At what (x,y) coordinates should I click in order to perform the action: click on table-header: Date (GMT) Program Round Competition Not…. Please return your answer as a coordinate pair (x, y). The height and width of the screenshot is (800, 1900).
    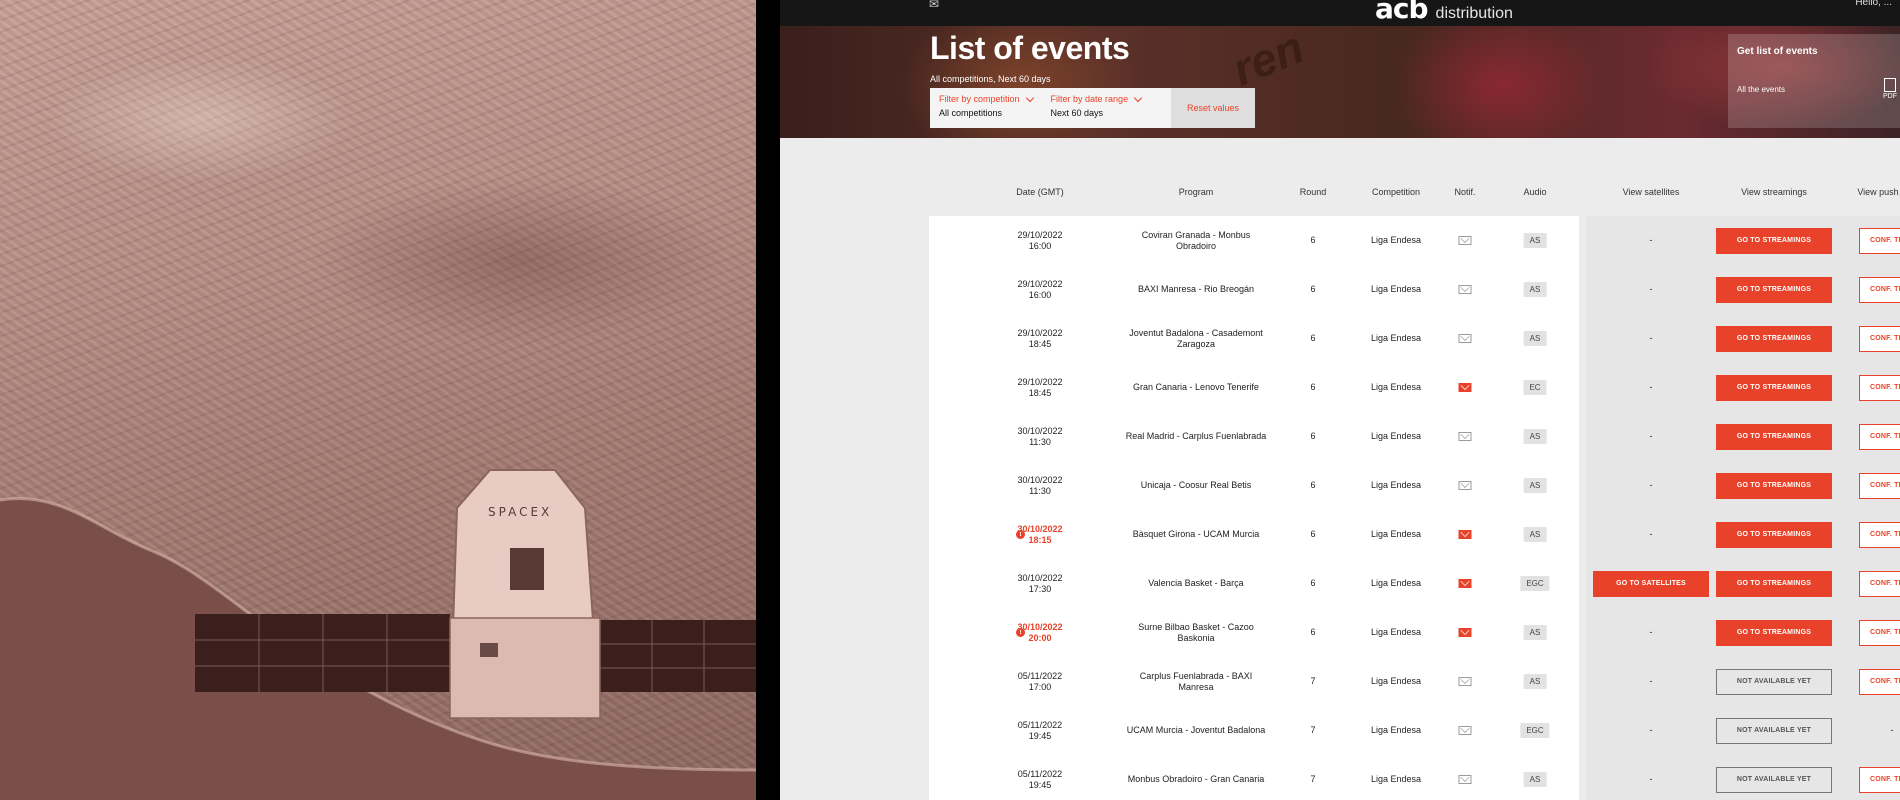
    Looking at the image, I should click on (1340, 195).